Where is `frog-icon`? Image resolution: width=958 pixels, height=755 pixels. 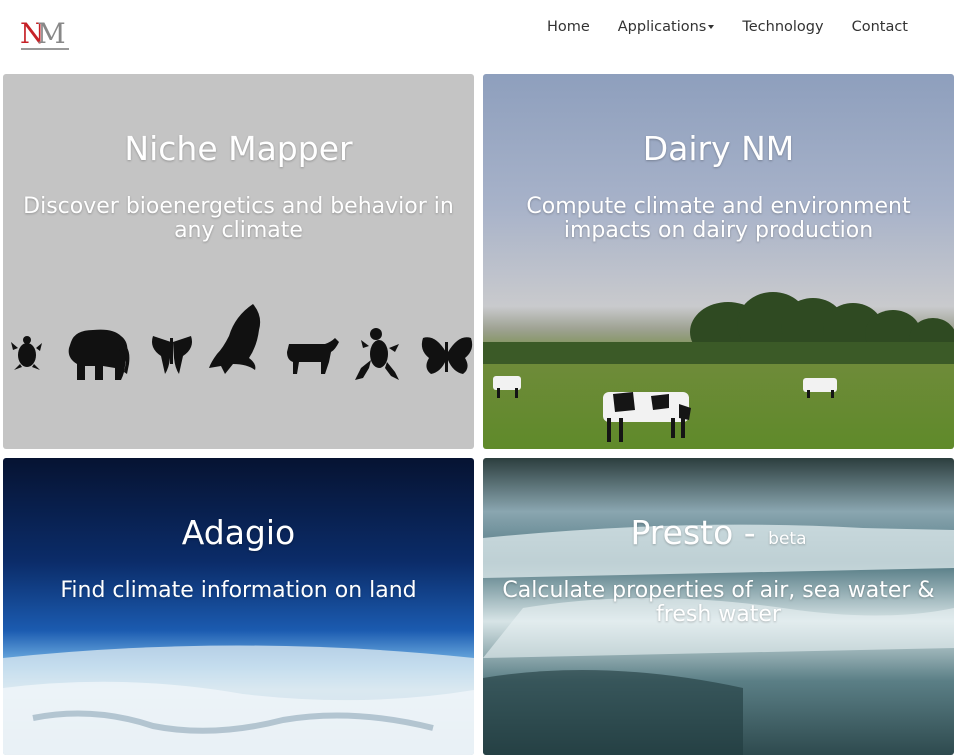
frog-icon is located at coordinates (377, 354).